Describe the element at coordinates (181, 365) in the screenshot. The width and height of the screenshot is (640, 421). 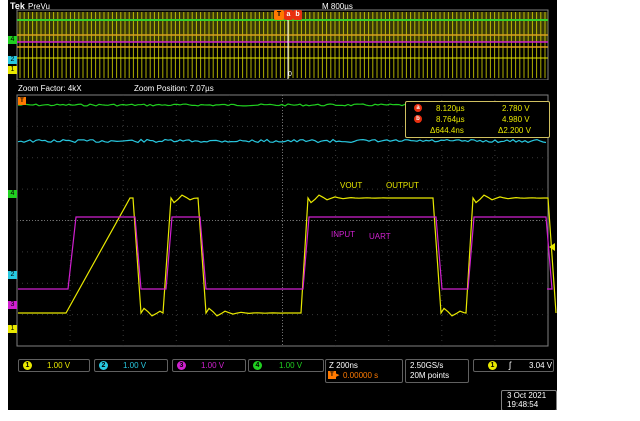
I see `ch3-badge: 3` at that location.